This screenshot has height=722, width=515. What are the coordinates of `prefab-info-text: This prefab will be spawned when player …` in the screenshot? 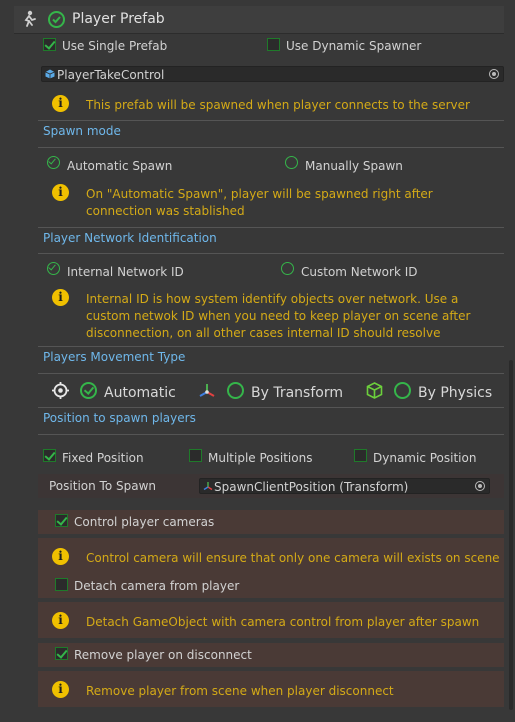 It's located at (278, 105).